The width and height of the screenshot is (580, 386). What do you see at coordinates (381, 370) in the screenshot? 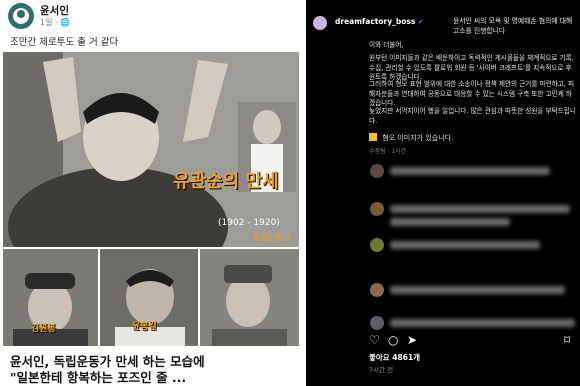
I see `ig-time: 7시간 전` at bounding box center [381, 370].